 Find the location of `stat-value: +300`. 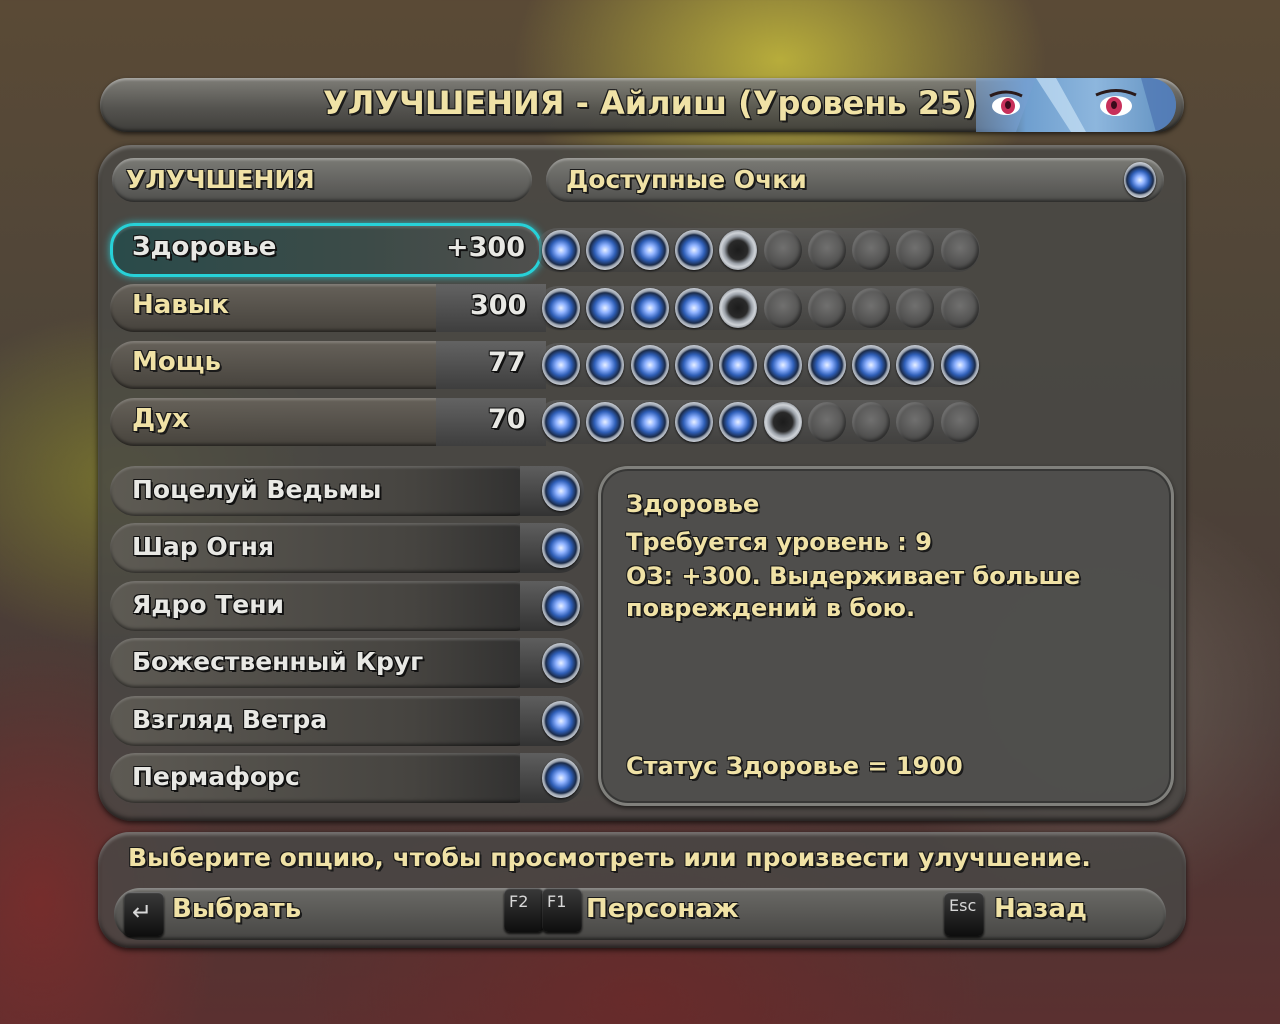

stat-value: +300 is located at coordinates (485, 247).